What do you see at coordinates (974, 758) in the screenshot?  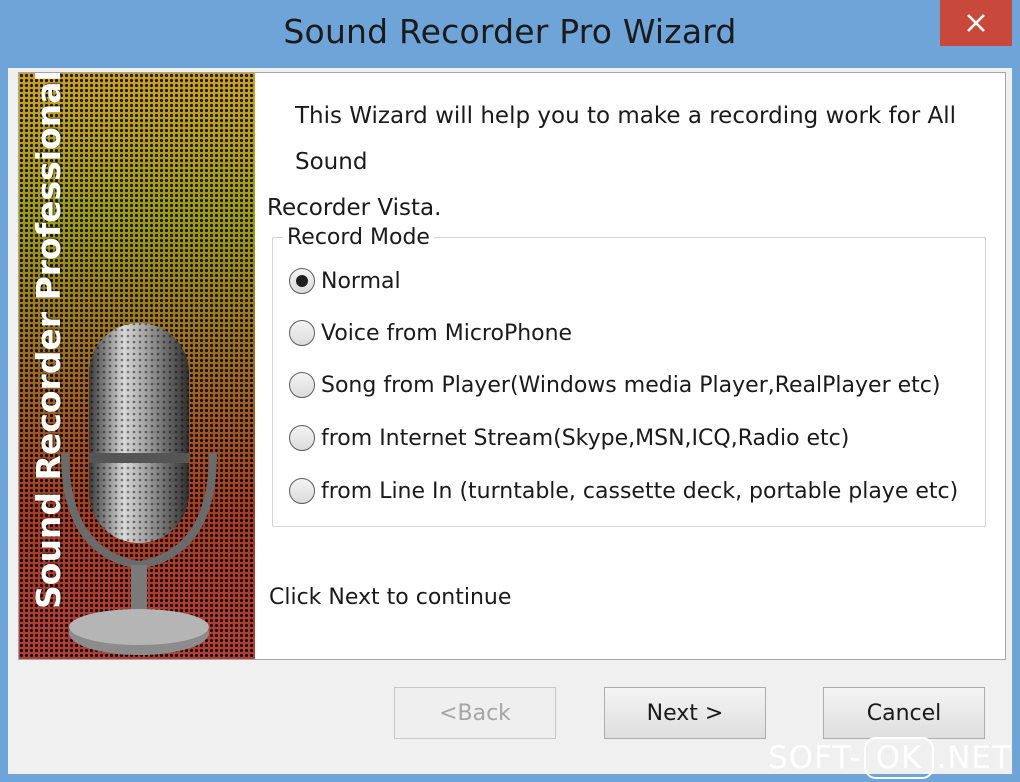 I see `watermark-right: .NET` at bounding box center [974, 758].